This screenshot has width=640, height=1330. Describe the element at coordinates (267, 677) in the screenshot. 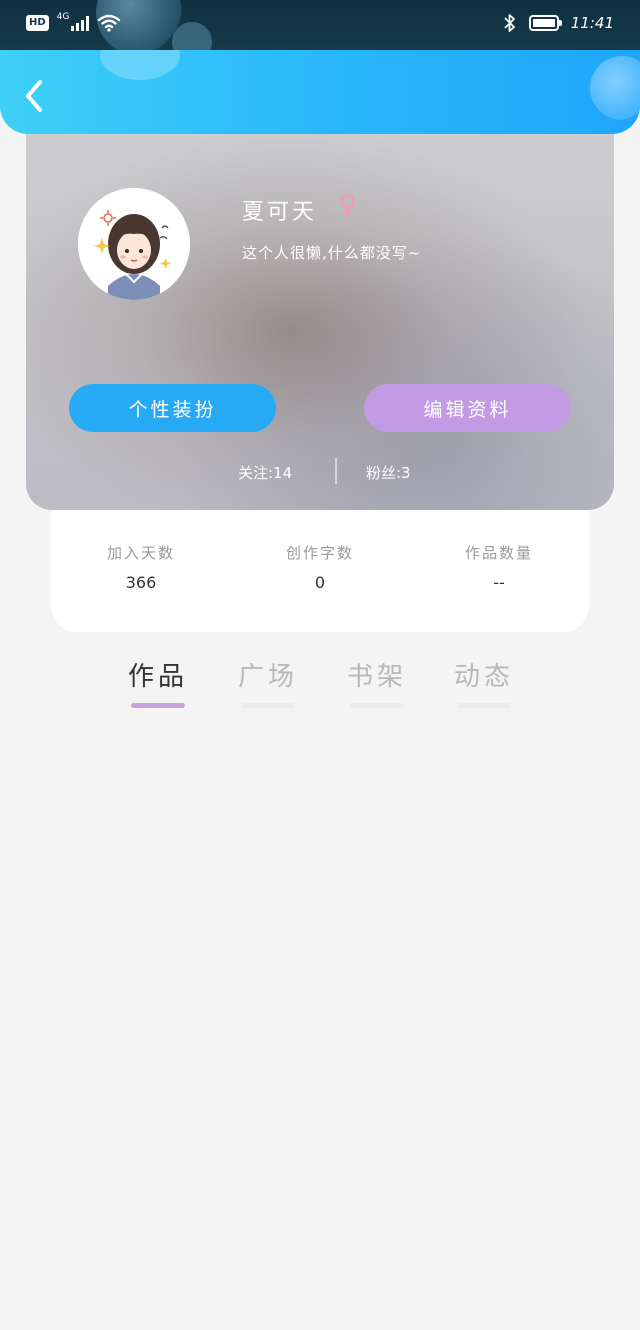

I see `tab-label: 广场` at that location.